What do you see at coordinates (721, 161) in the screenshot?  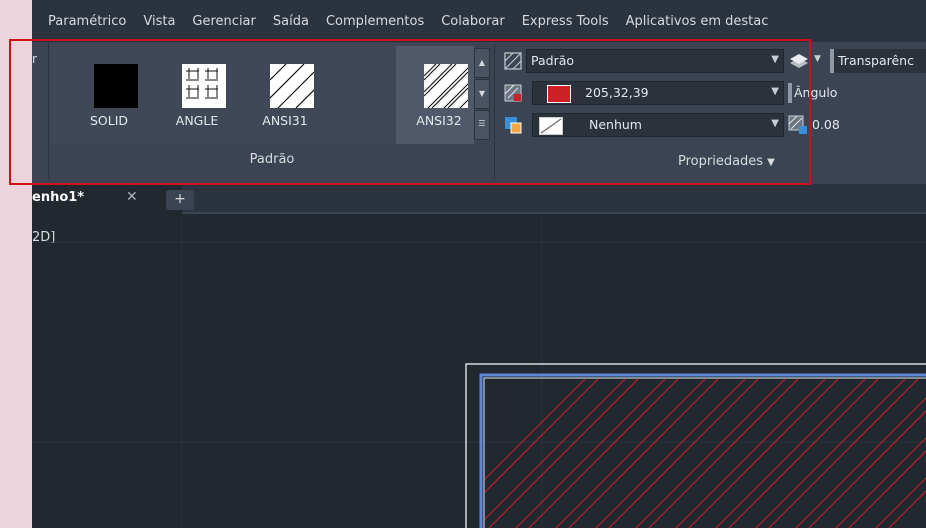 I see `properties-title-label: Propriedades` at bounding box center [721, 161].